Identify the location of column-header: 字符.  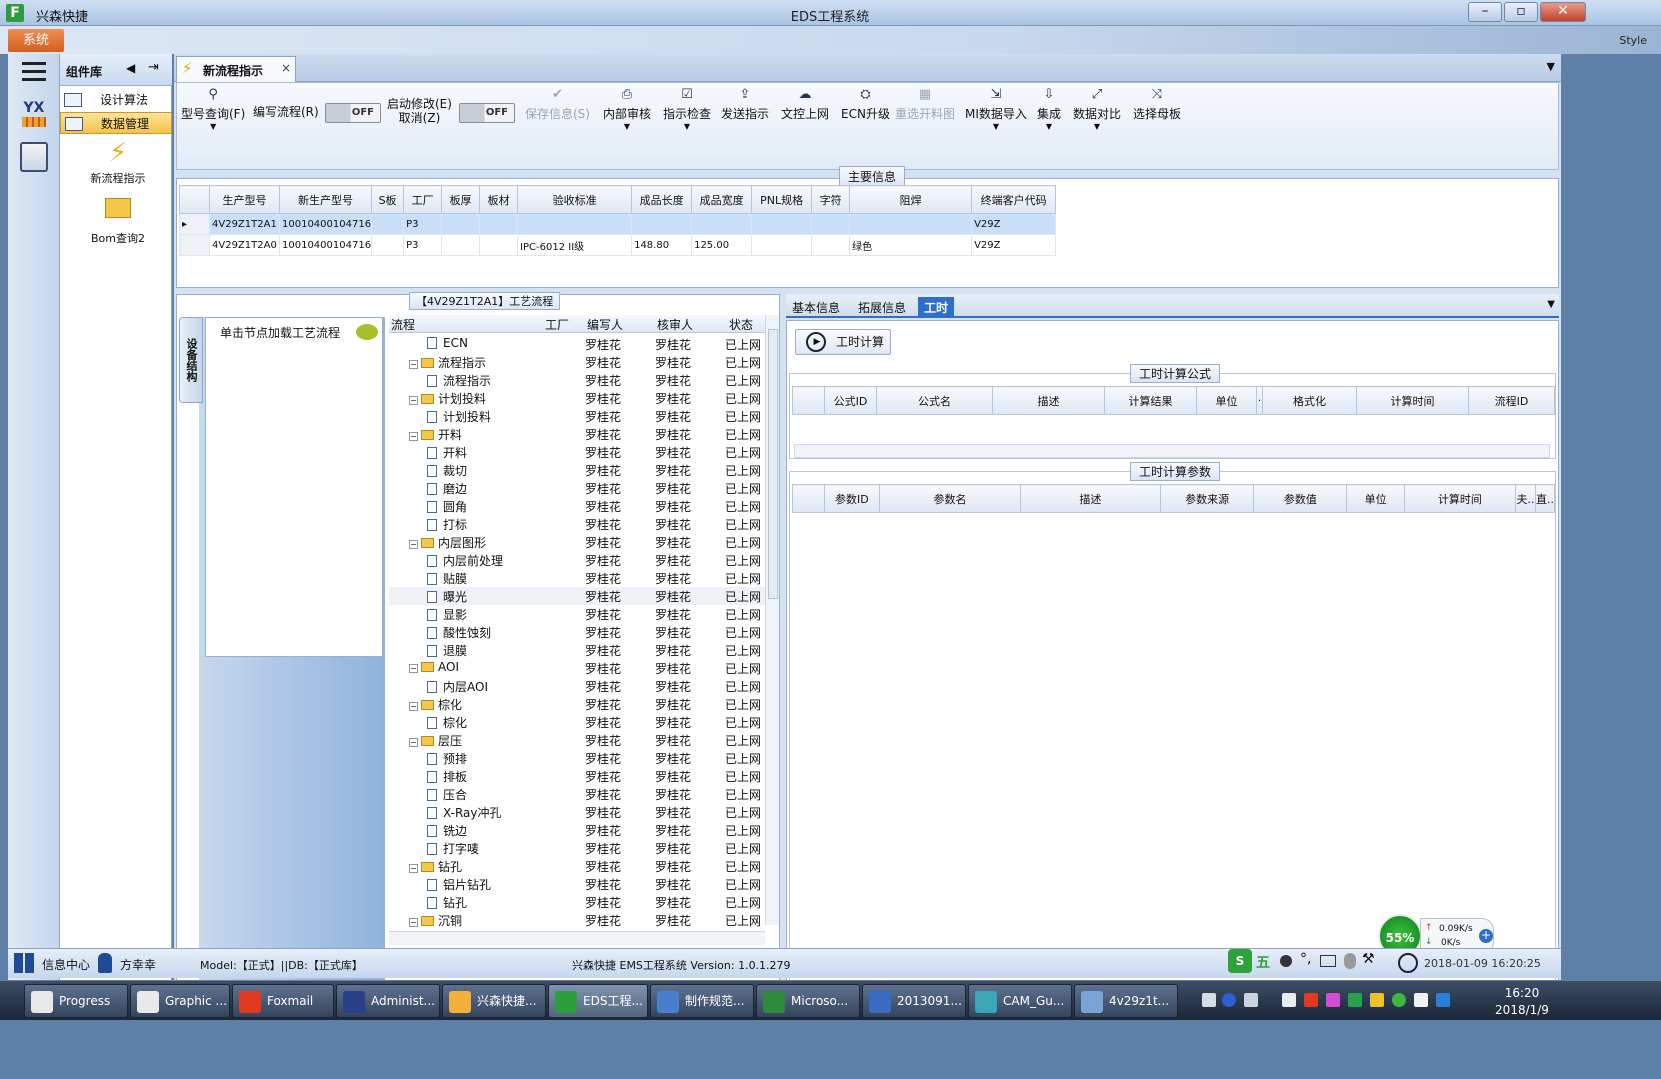
(831, 199).